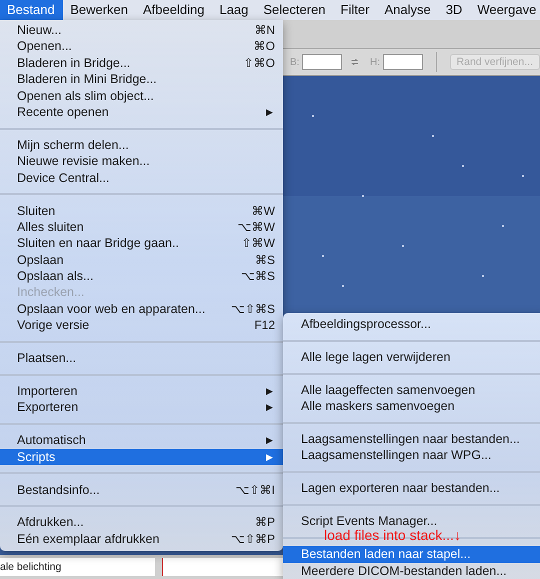  Describe the element at coordinates (392, 535) in the screenshot. I see `annotation-text: load files into stack...↓` at that location.